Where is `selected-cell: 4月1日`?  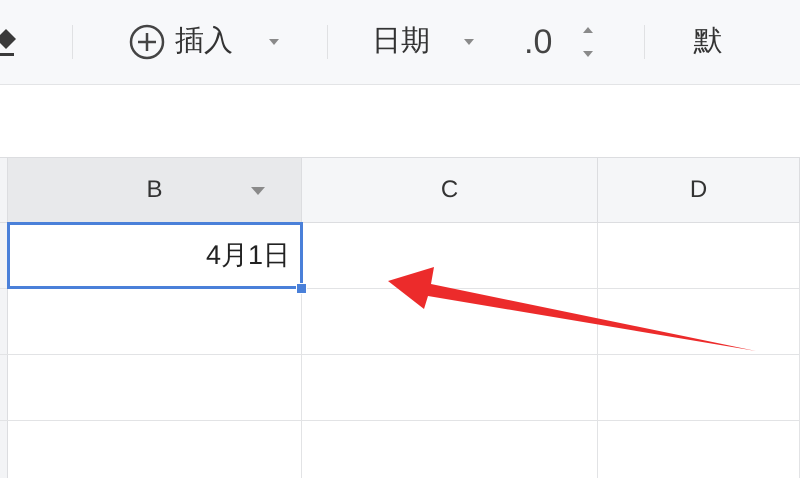
selected-cell: 4月1日 is located at coordinates (155, 255).